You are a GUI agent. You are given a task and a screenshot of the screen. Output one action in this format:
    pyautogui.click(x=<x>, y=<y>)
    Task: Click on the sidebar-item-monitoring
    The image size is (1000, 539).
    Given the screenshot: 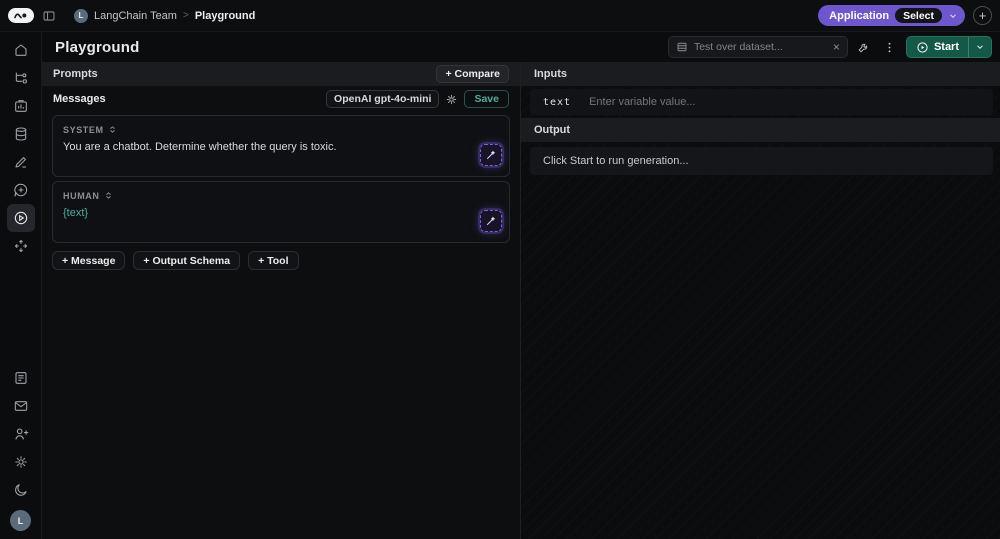 What is the action you would take?
    pyautogui.click(x=21, y=106)
    